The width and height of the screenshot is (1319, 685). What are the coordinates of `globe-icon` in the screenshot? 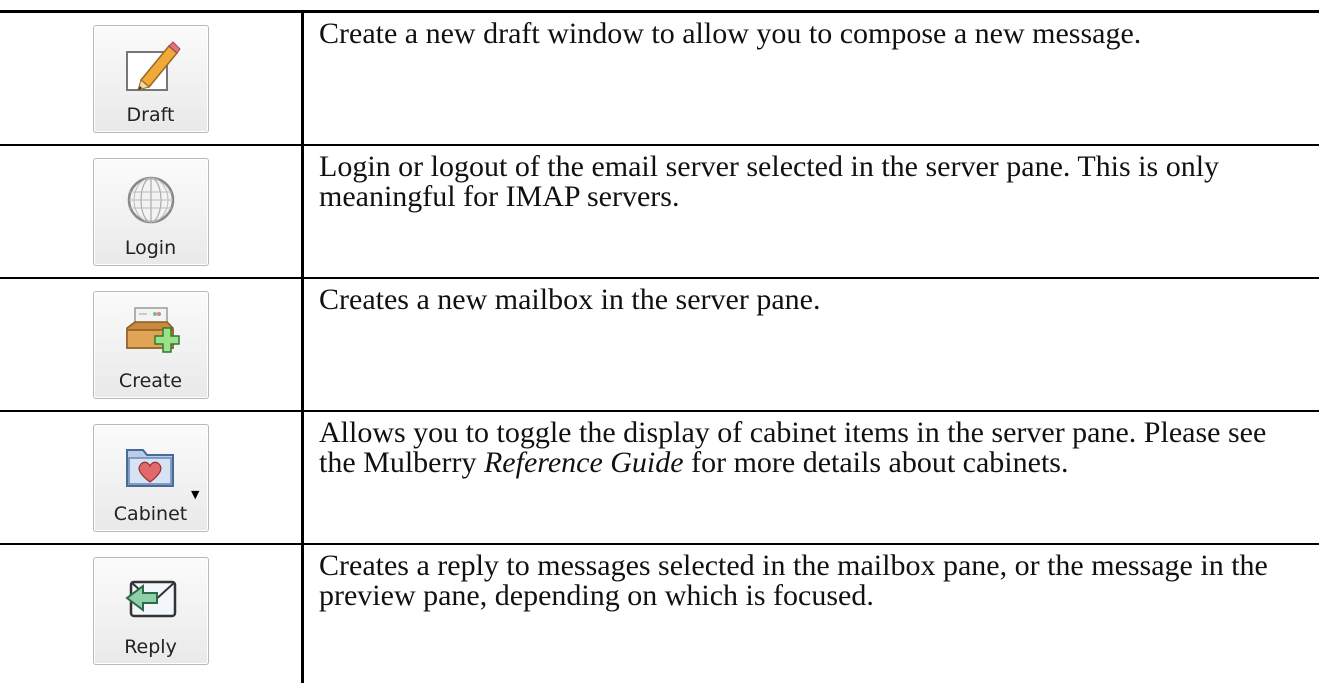 It's located at (151, 200).